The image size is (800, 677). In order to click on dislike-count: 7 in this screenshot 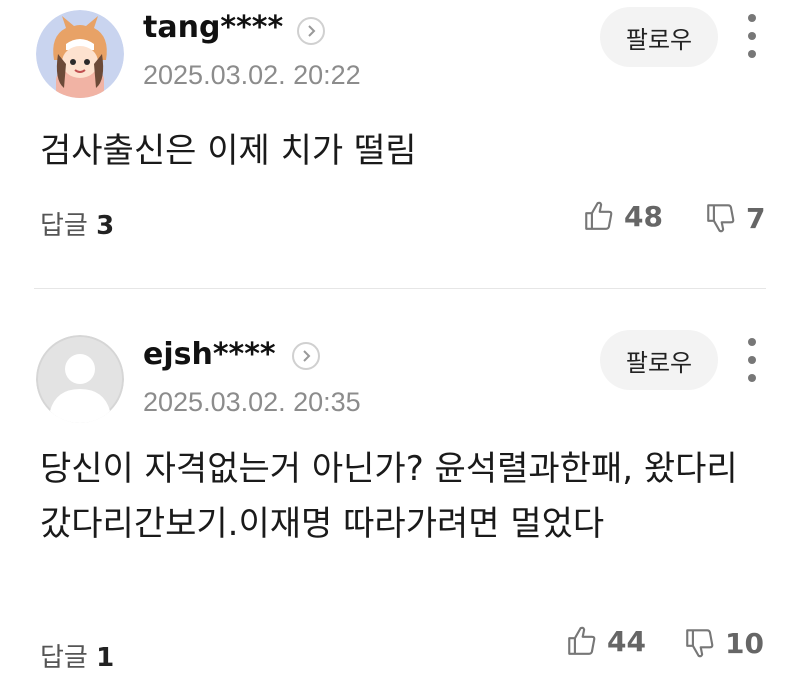, I will do `click(756, 218)`.